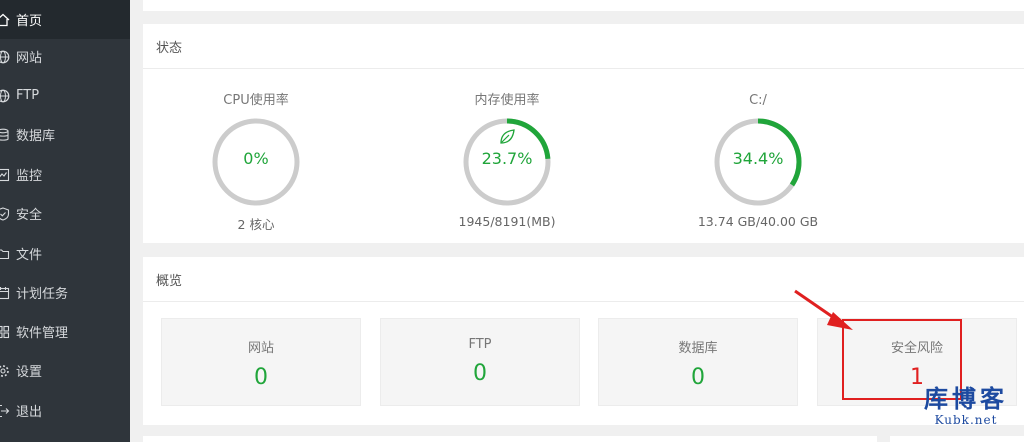 The width and height of the screenshot is (1024, 442). I want to click on sidebar-item-monitor: 监控, so click(65, 174).